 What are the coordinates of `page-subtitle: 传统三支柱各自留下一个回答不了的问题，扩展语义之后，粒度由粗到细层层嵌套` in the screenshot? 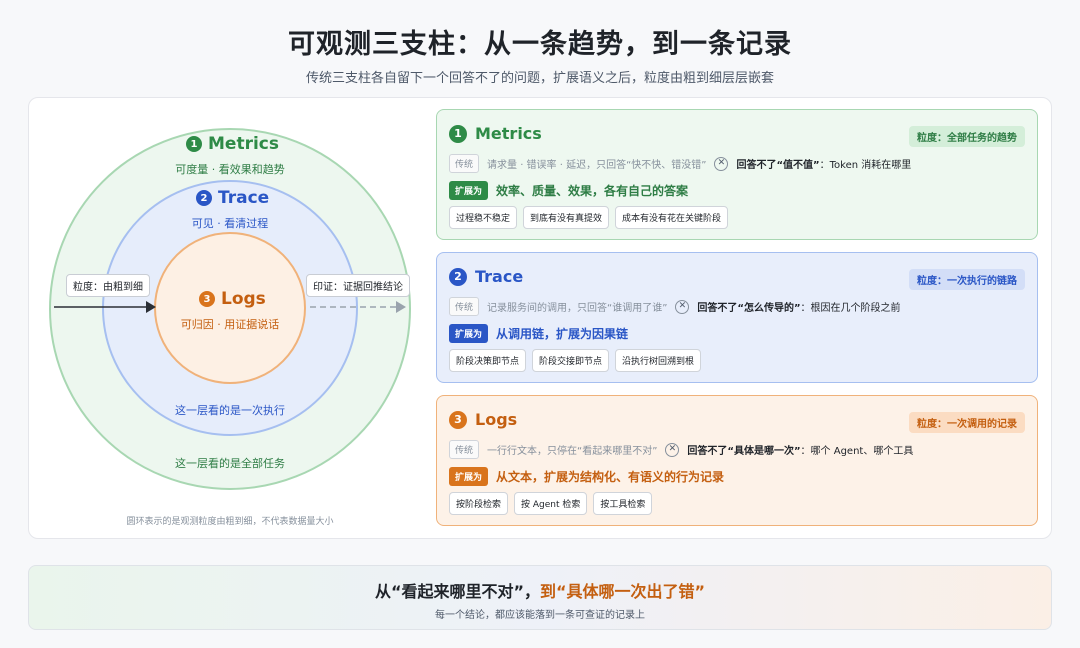 It's located at (539, 78).